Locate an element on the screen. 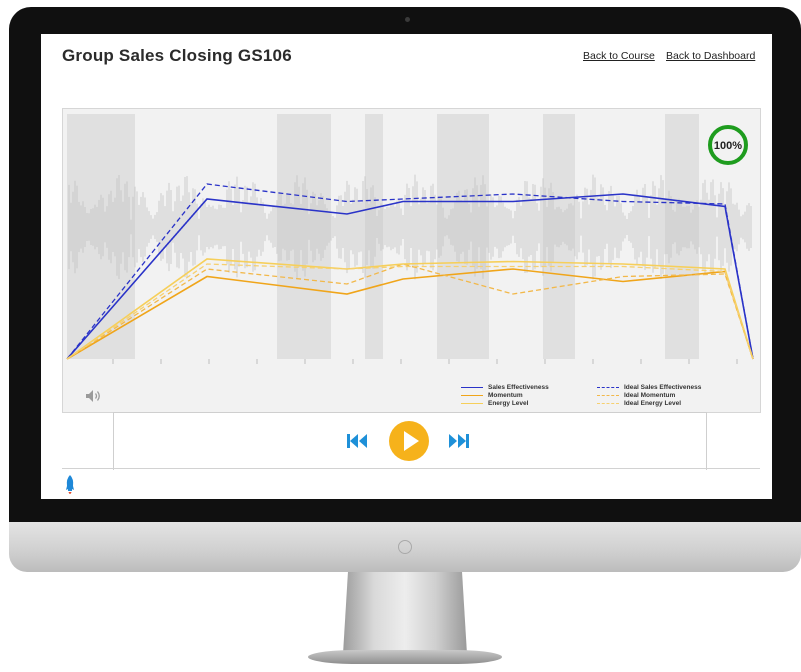 This screenshot has width=801, height=672. legend-label: Energy Level is located at coordinates (508, 403).